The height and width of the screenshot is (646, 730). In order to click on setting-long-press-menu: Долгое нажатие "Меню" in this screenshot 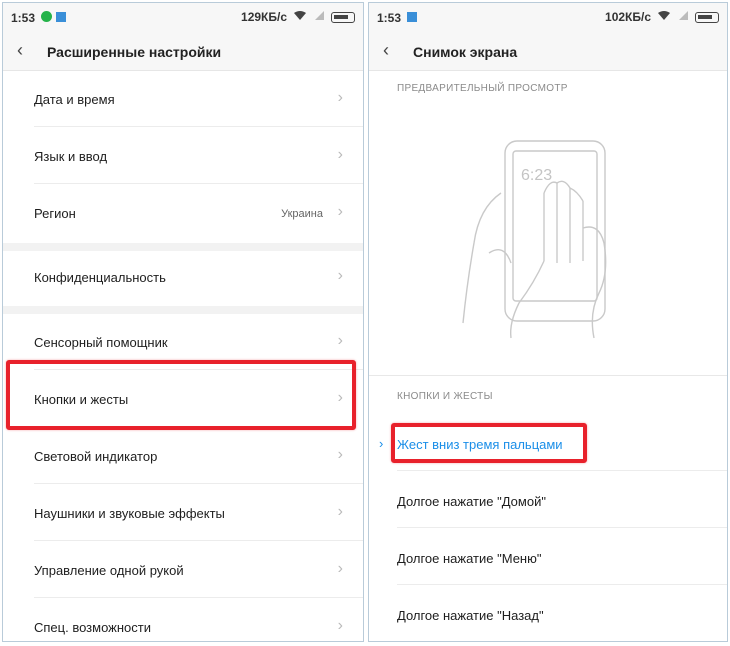, I will do `click(548, 557)`.